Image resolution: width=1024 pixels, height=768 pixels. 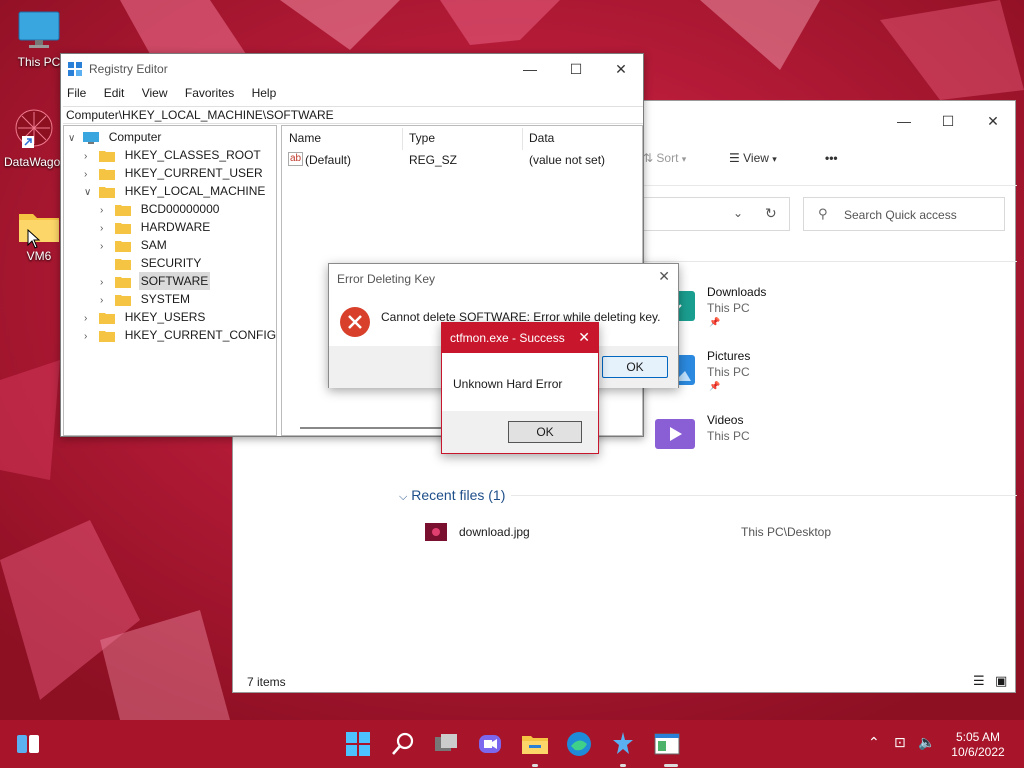 What do you see at coordinates (28, 744) in the screenshot?
I see `widgets-icon` at bounding box center [28, 744].